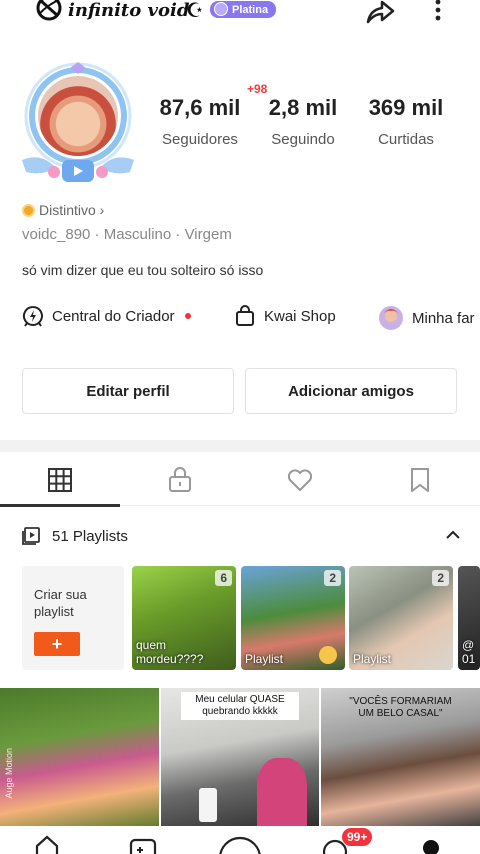 This screenshot has width=480, height=854. Describe the element at coordinates (469, 652) in the screenshot. I see `playlist-title: @ 01` at that location.